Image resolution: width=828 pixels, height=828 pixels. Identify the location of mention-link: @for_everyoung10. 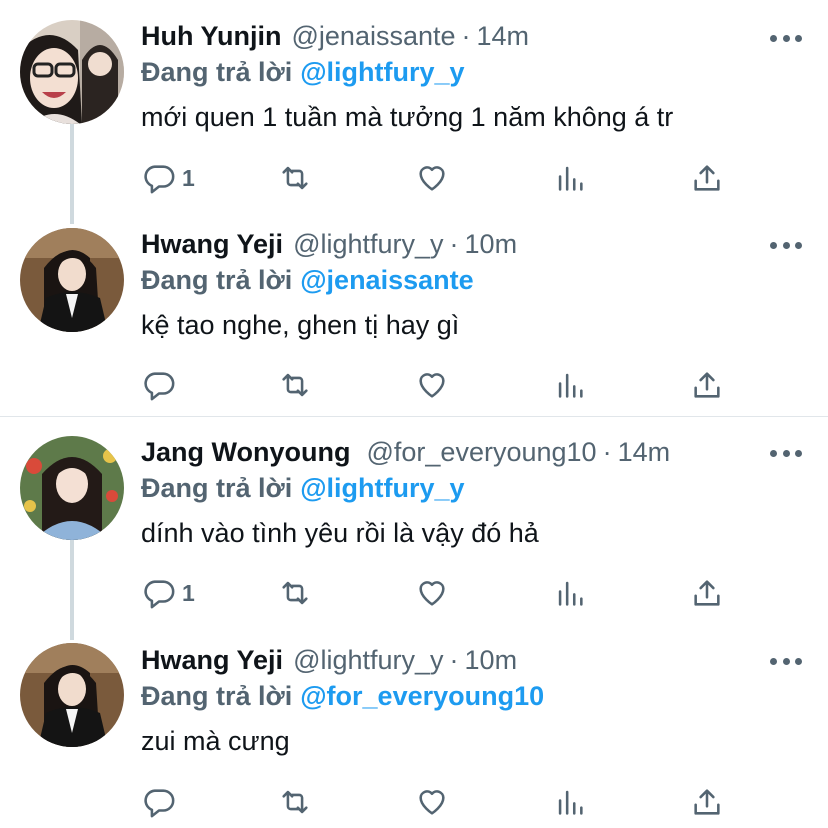
(422, 696).